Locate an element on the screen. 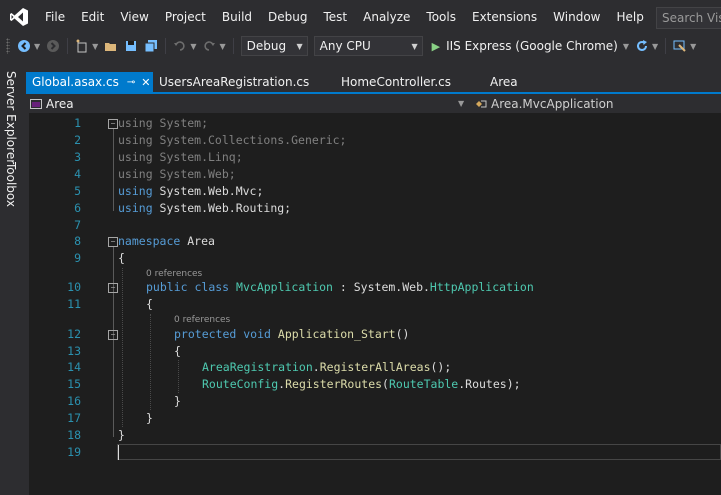  close-icon: ✕ is located at coordinates (145, 82).